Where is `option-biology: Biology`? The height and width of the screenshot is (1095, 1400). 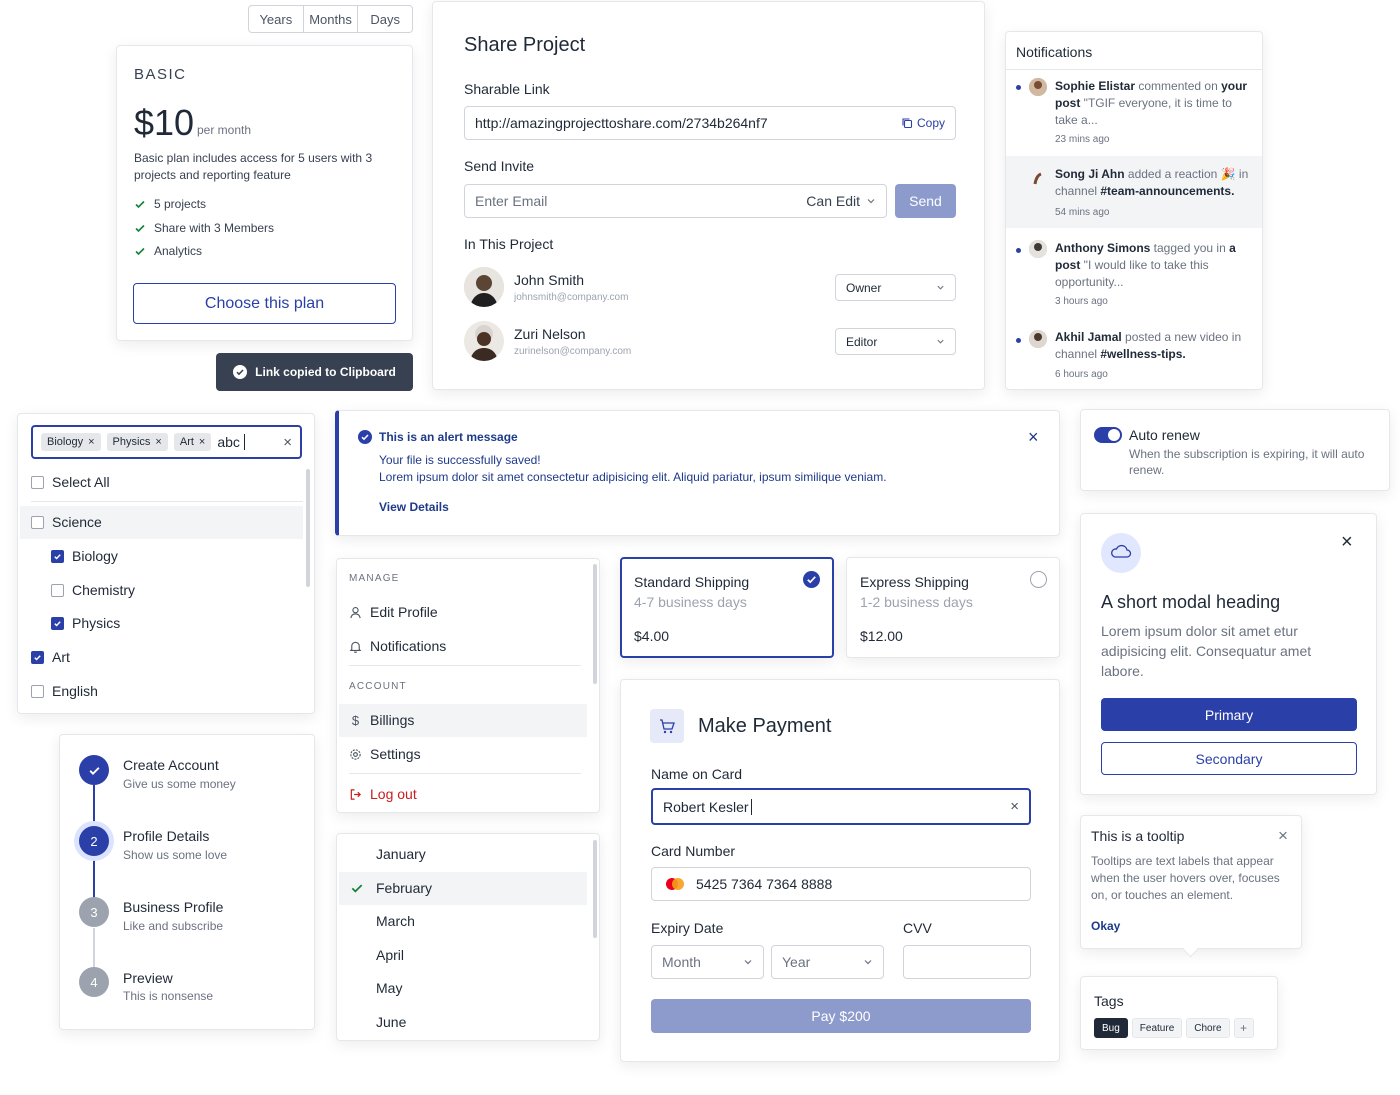
option-biology: Biology is located at coordinates (84, 556).